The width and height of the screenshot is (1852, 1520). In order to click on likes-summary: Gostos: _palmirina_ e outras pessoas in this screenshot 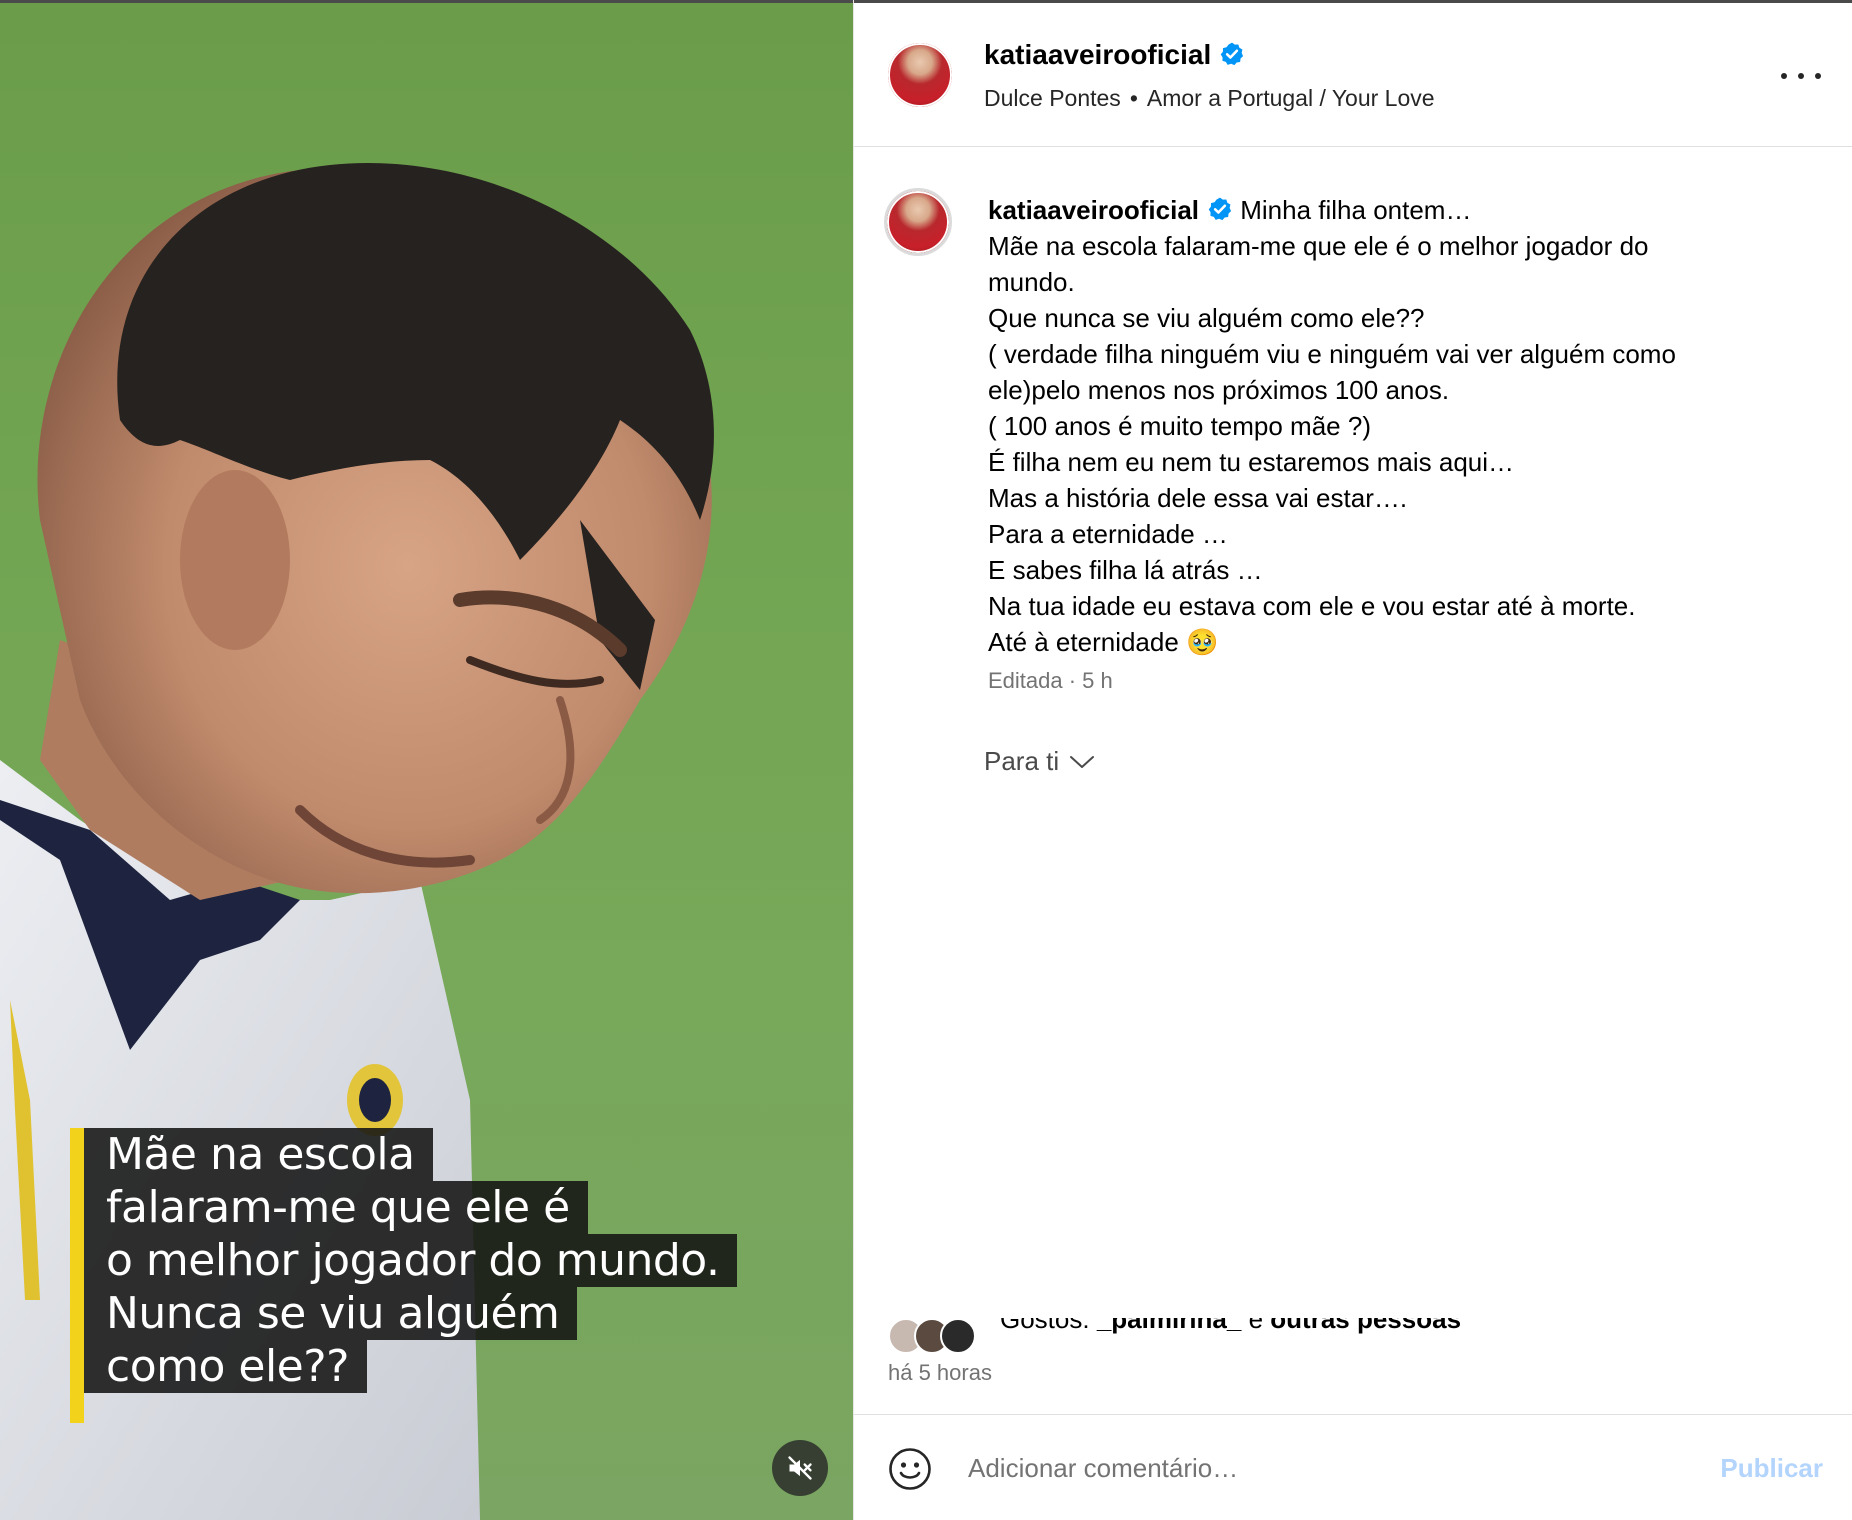, I will do `click(1288, 1335)`.